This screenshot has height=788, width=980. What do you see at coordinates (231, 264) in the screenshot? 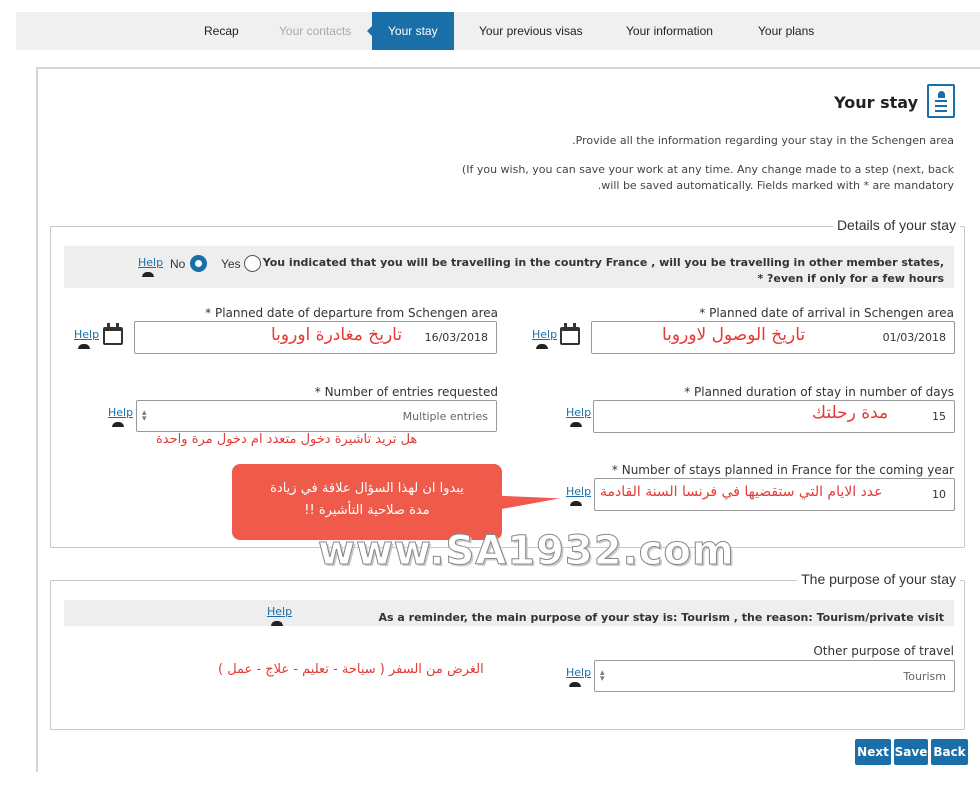
I see `radio-yes-label: Yes` at bounding box center [231, 264].